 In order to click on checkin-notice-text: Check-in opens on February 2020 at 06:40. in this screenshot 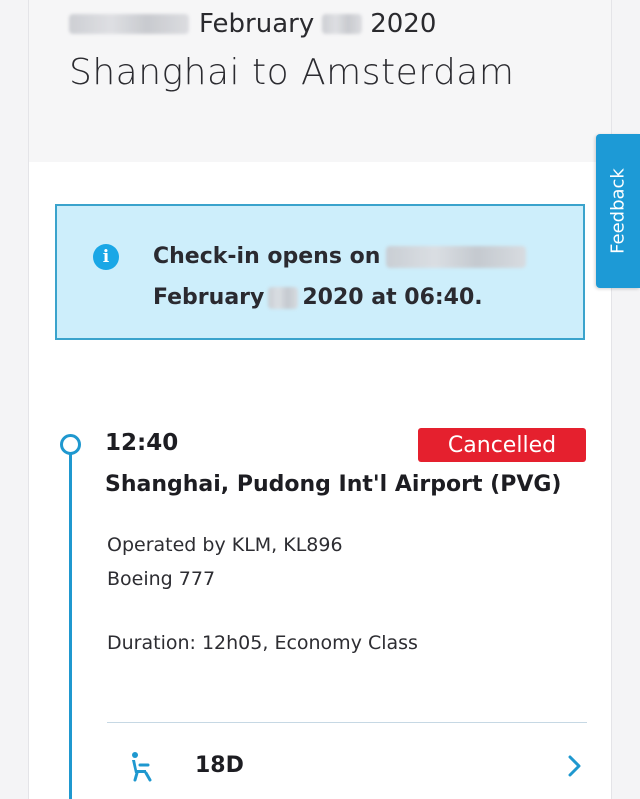, I will do `click(363, 277)`.